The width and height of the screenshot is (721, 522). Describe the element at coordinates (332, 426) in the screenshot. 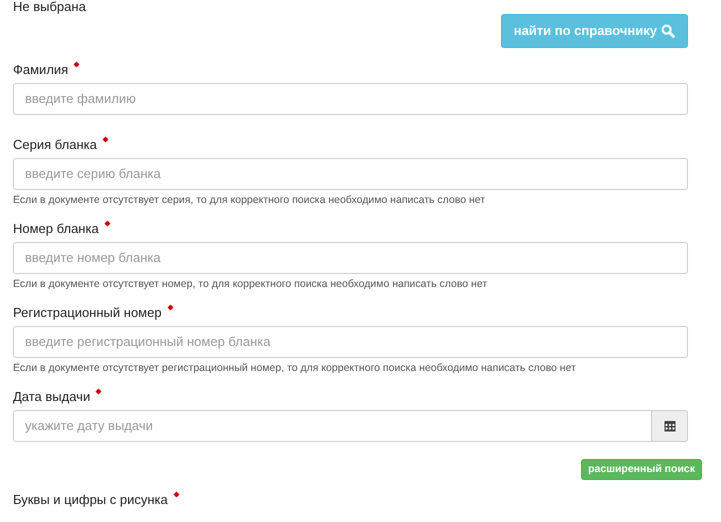

I see `text-input-field: укажите дату выдачи` at that location.